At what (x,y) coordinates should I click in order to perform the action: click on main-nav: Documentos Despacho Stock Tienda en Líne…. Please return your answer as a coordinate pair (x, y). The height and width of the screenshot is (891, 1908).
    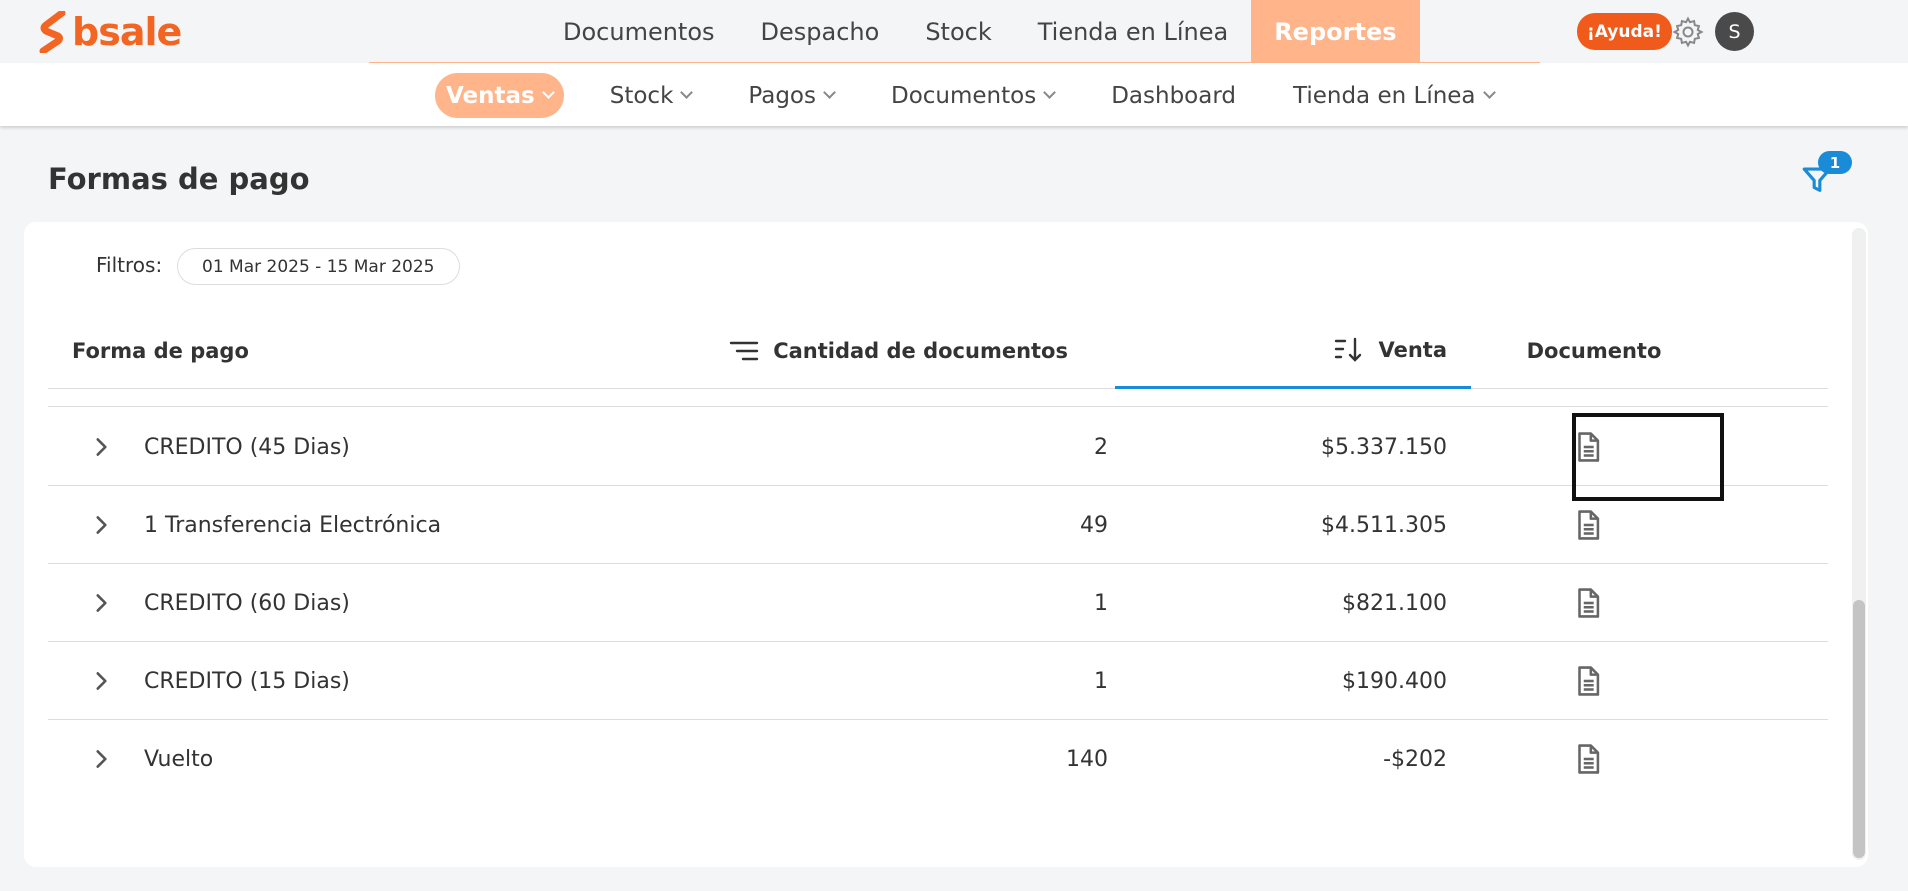
    Looking at the image, I should click on (980, 31).